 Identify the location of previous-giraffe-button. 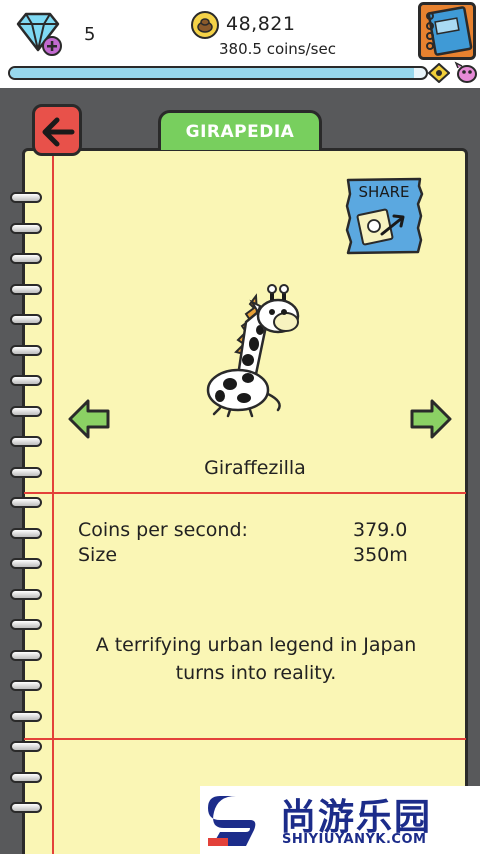
(89, 419).